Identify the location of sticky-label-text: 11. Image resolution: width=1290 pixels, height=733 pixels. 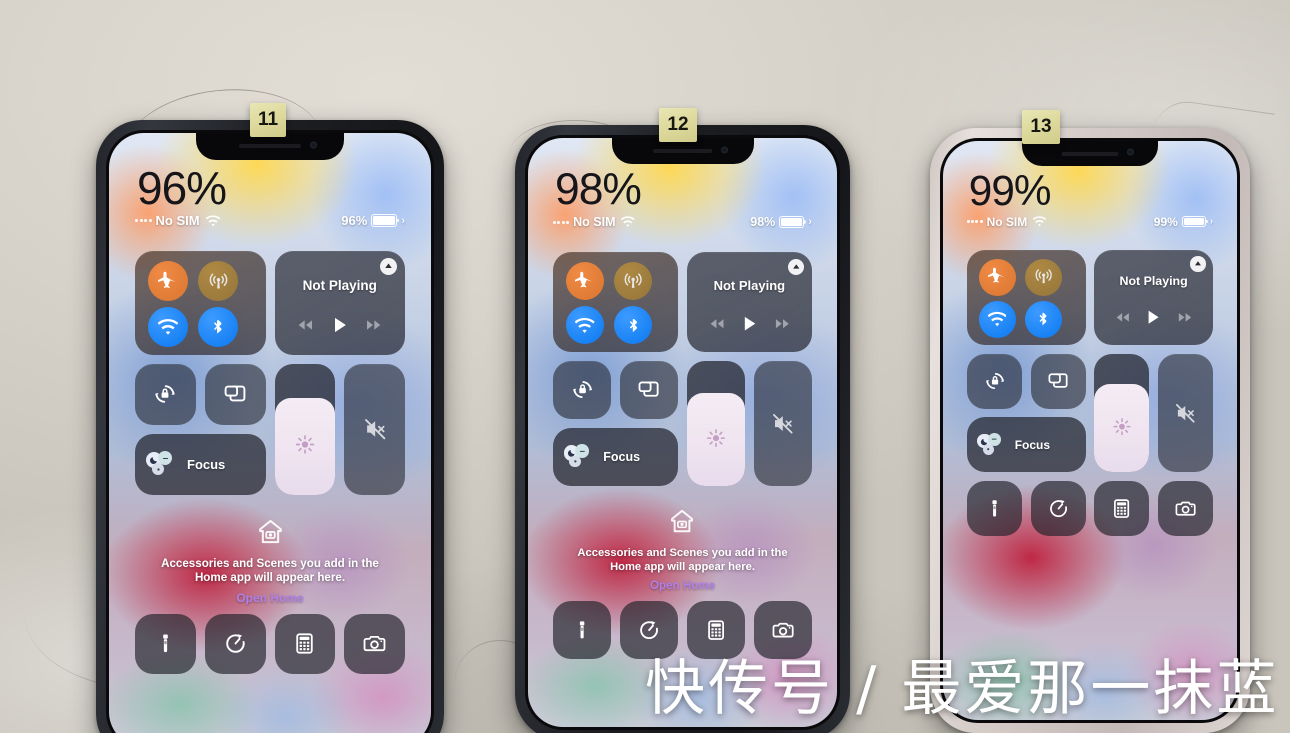
(268, 119).